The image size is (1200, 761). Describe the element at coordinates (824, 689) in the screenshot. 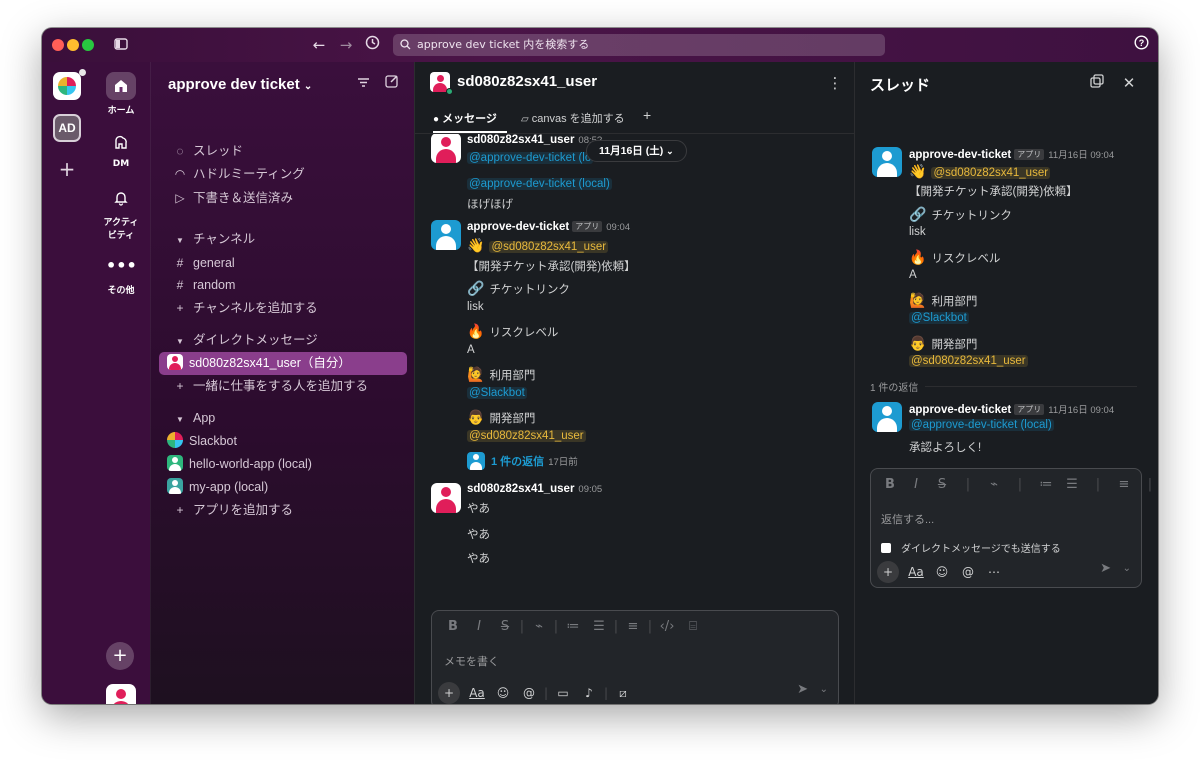

I see `schedule-chevron-icon: ⌄` at that location.